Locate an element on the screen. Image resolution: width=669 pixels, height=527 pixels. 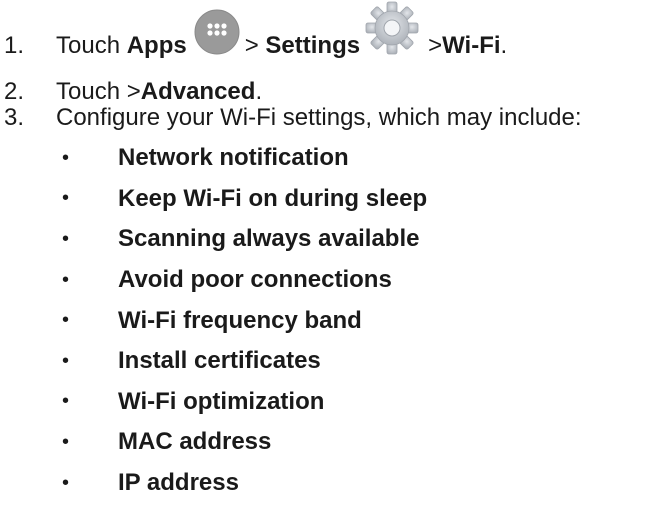
list-item: • IP address is located at coordinates (334, 483).